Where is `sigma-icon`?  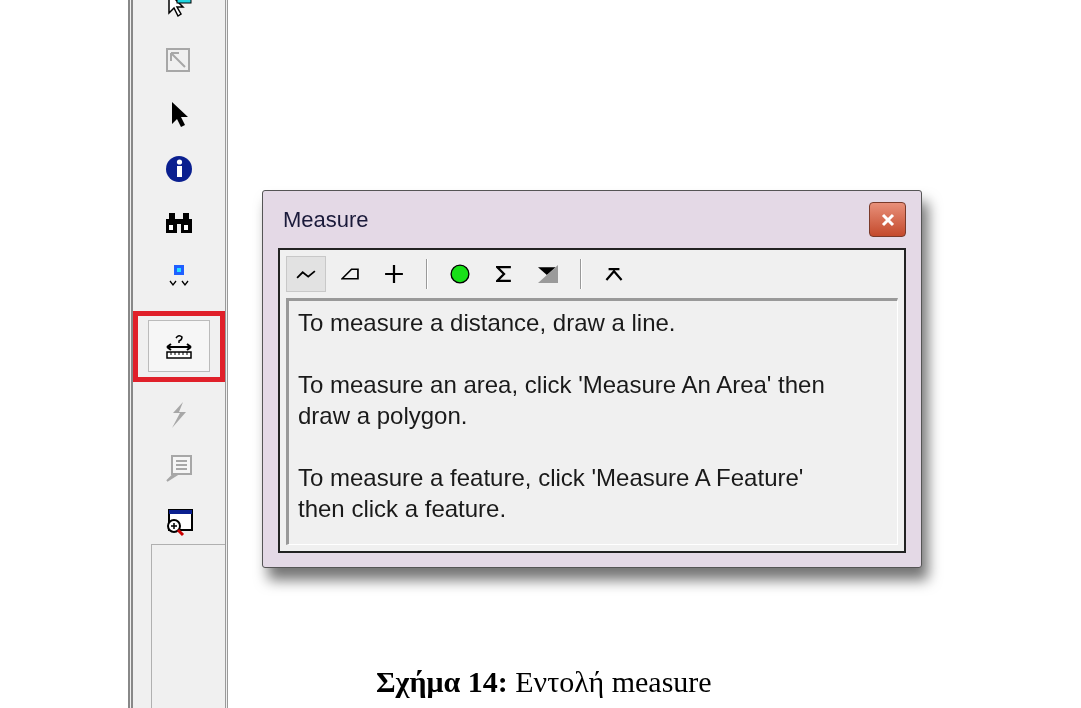 sigma-icon is located at coordinates (504, 274).